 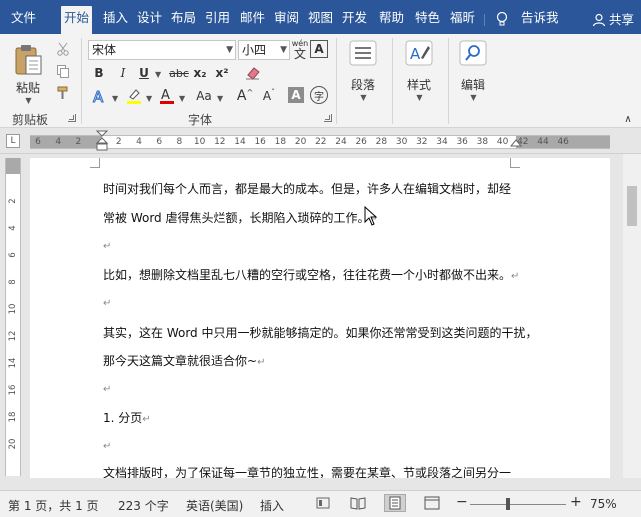 What do you see at coordinates (184, 360) in the screenshot?
I see `document-paragraph-line: 那今天这篇文章就很适合你~↵` at bounding box center [184, 360].